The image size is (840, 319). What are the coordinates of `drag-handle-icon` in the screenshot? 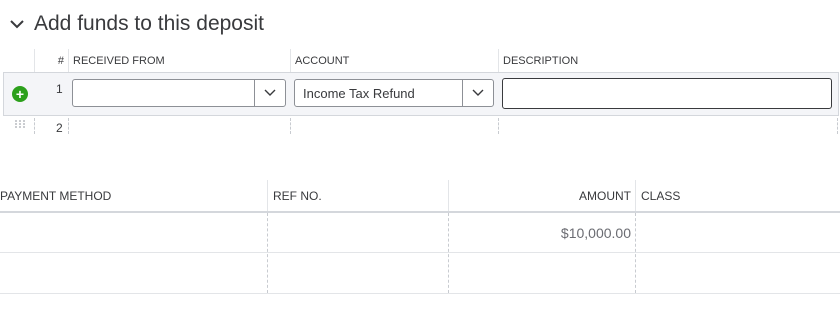 It's located at (20, 124).